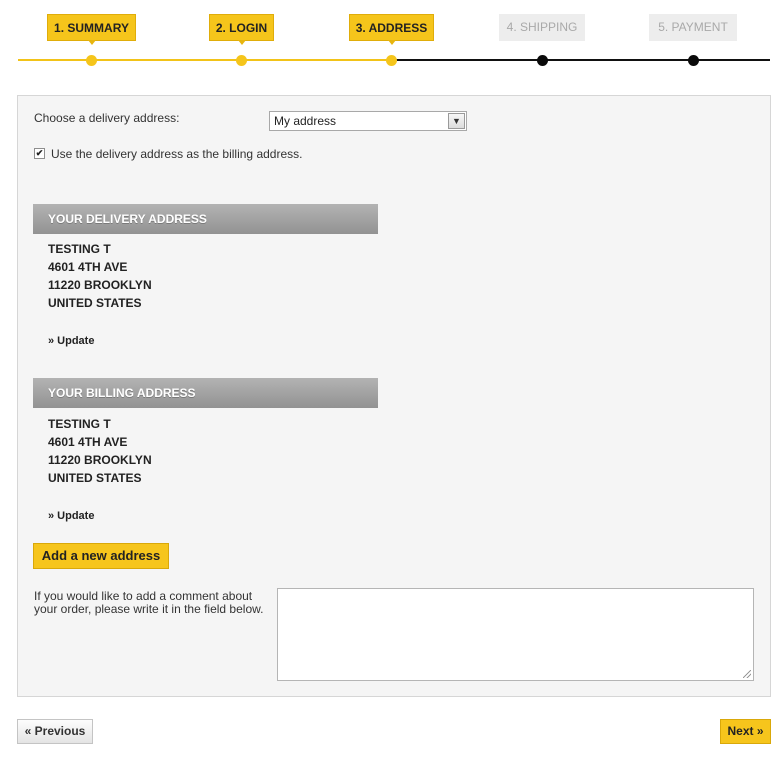  I want to click on step-marker-summary, so click(91, 60).